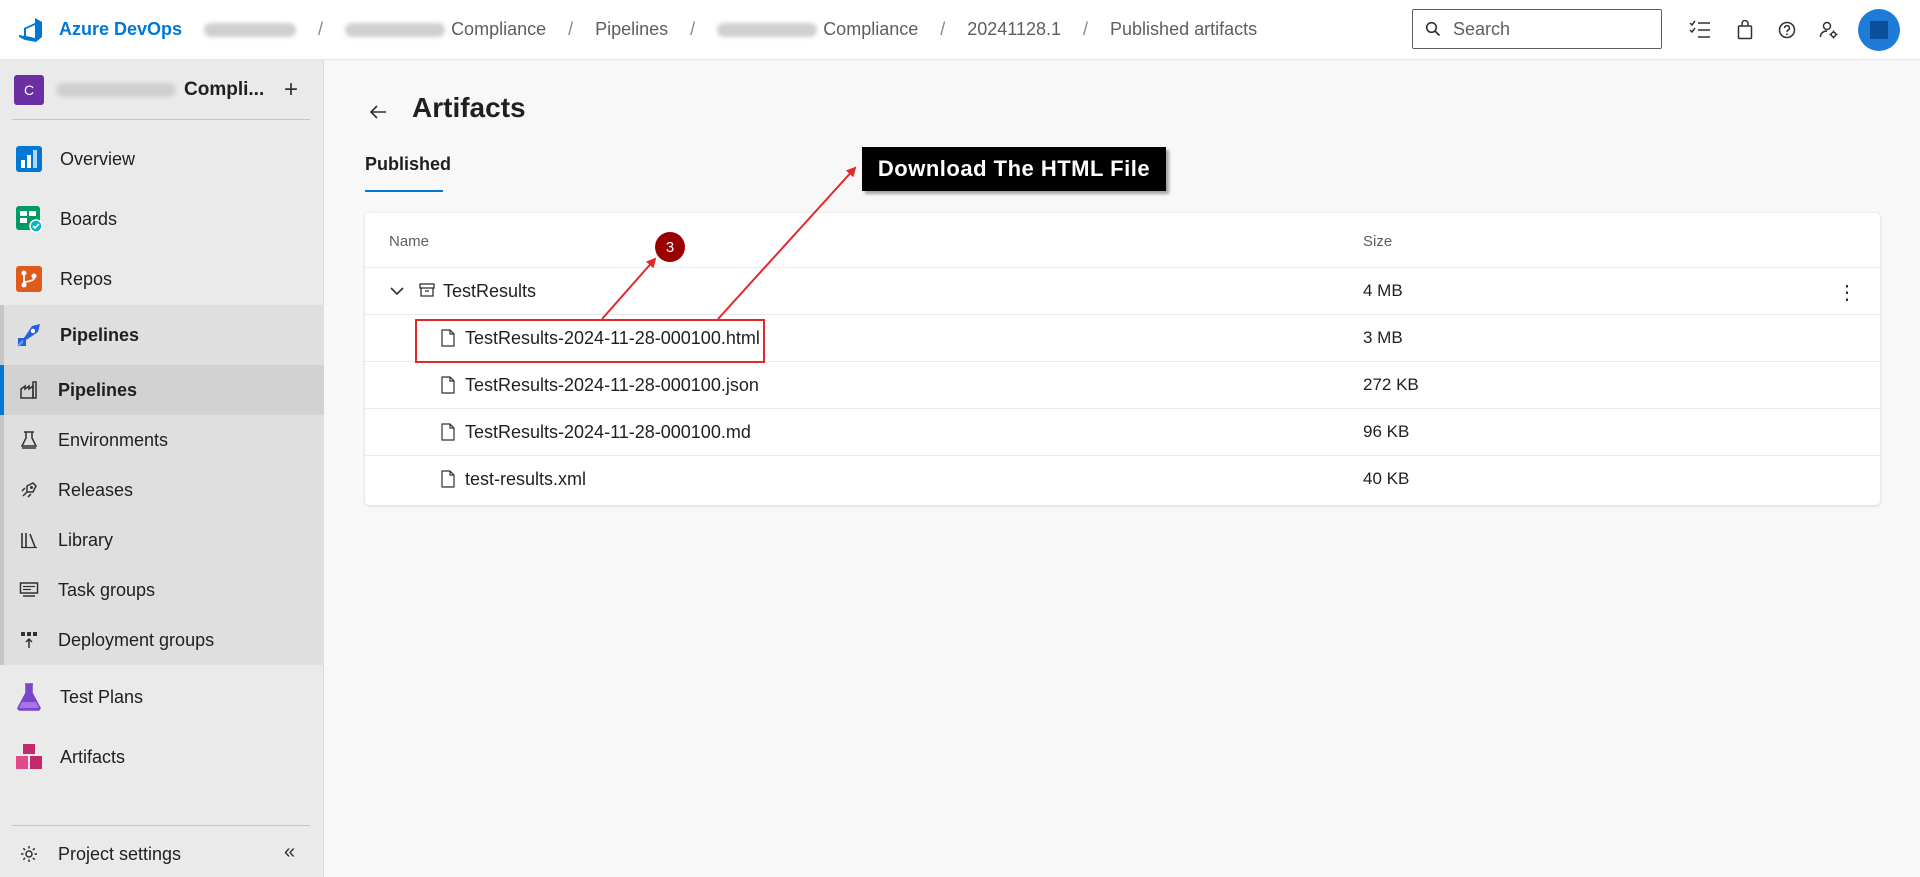 Image resolution: width=1920 pixels, height=877 pixels. I want to click on more-options-icon: ⋮, so click(1847, 292).